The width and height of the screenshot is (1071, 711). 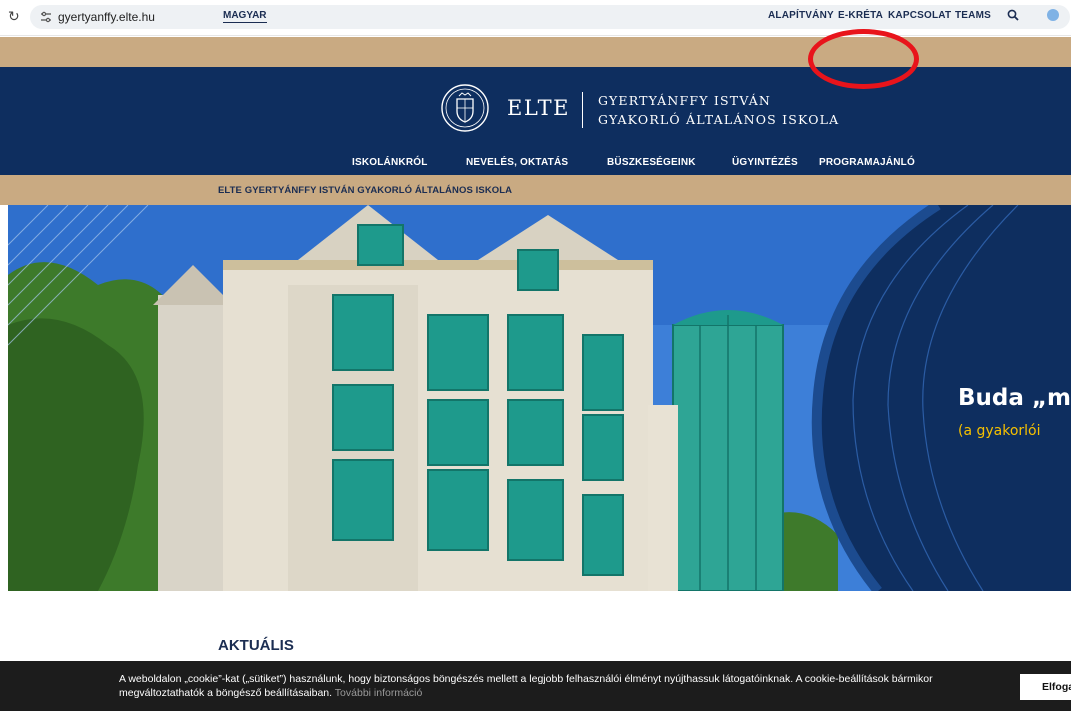 I want to click on elte-seal-icon, so click(x=465, y=108).